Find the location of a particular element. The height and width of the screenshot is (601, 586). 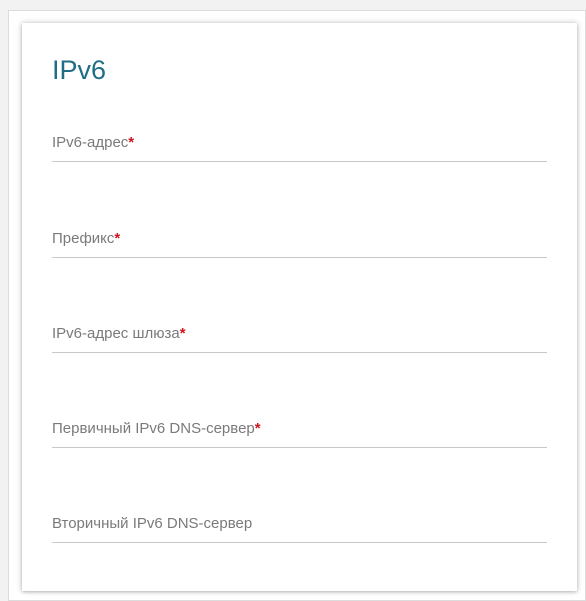

primary-dns-label: Первичный IPv6 DNS-сервер* is located at coordinates (156, 428).